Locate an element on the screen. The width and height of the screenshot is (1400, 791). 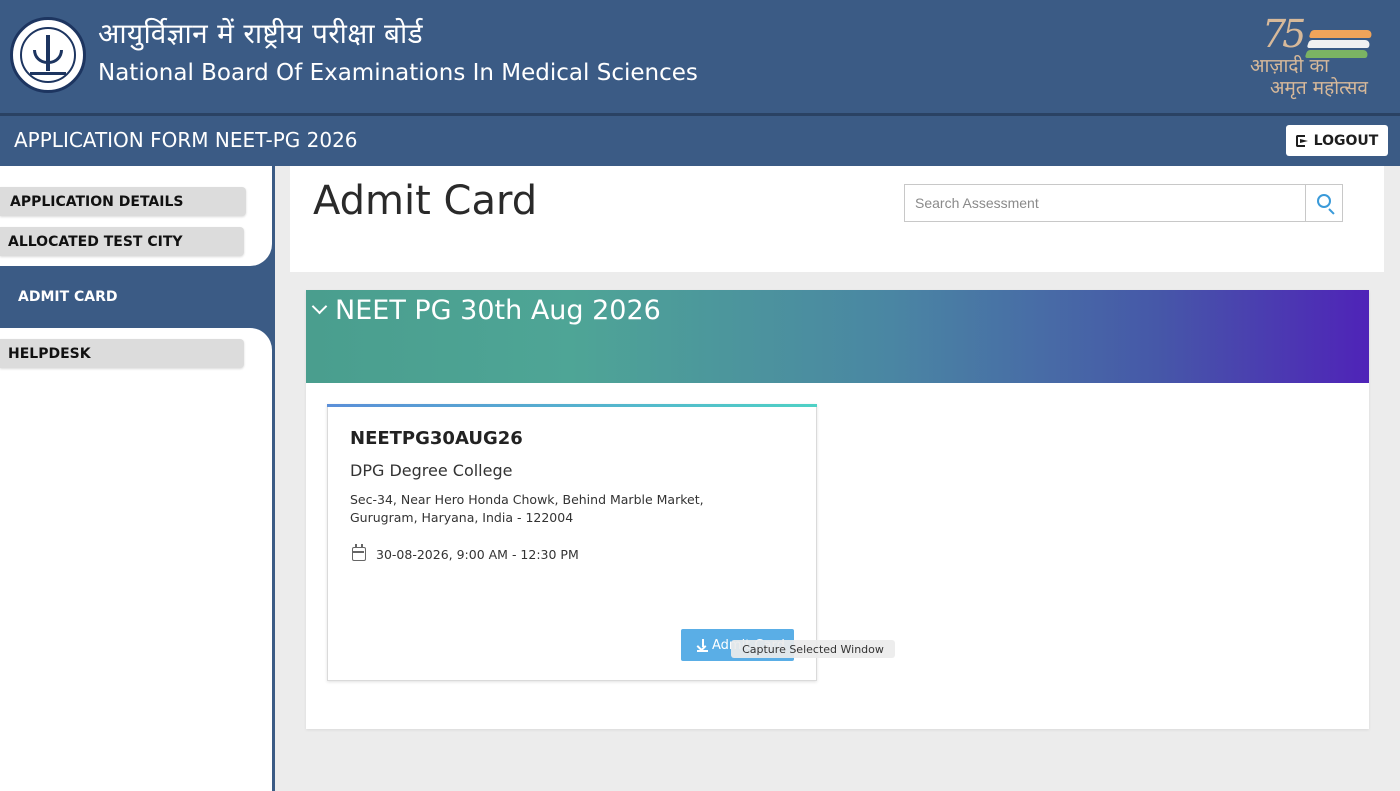
application-title: APPLICATION FORM NEET-PG 2026 is located at coordinates (186, 140).